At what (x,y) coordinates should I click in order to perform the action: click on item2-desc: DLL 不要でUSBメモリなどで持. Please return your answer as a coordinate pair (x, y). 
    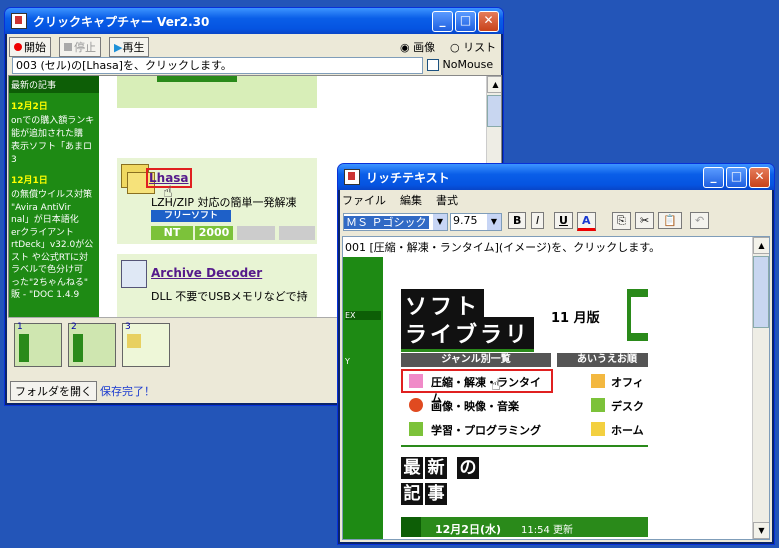
    Looking at the image, I should click on (229, 296).